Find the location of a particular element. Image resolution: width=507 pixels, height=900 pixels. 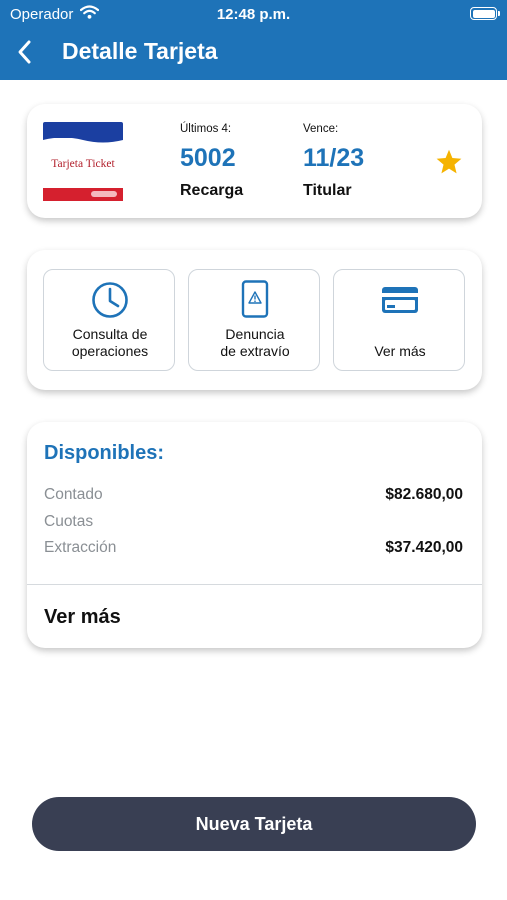

consulta-operaciones-label: Consulta de operaciones is located at coordinates (110, 342).